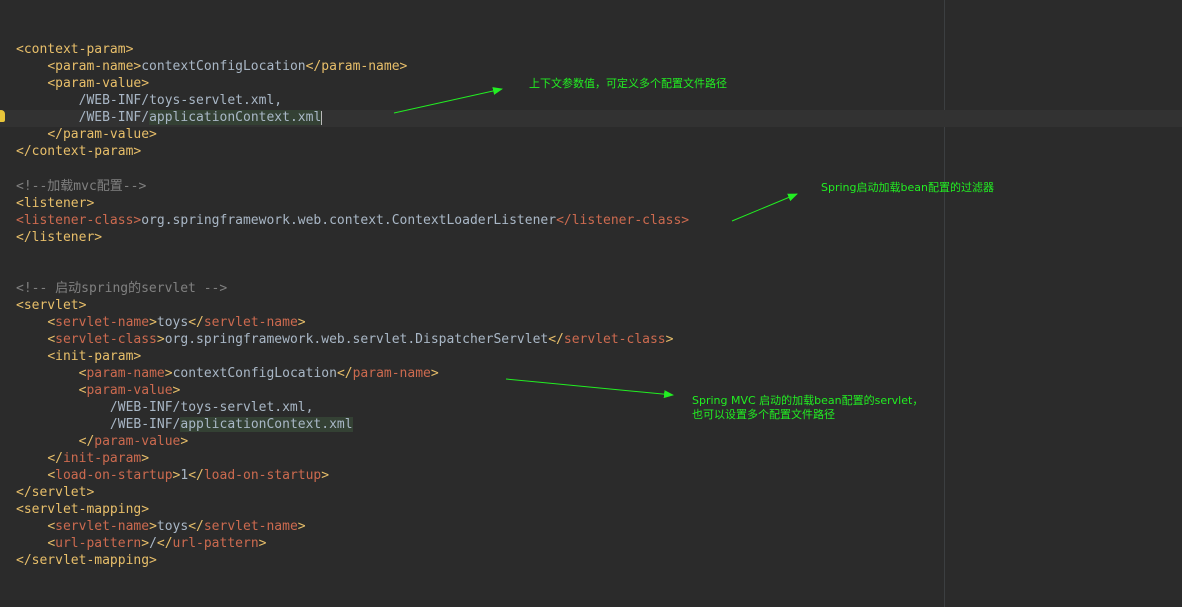 The image size is (1182, 607). What do you see at coordinates (763, 414) in the screenshot?
I see `annotation-servlet-line2: 也可以设置多个配置文件路径` at bounding box center [763, 414].